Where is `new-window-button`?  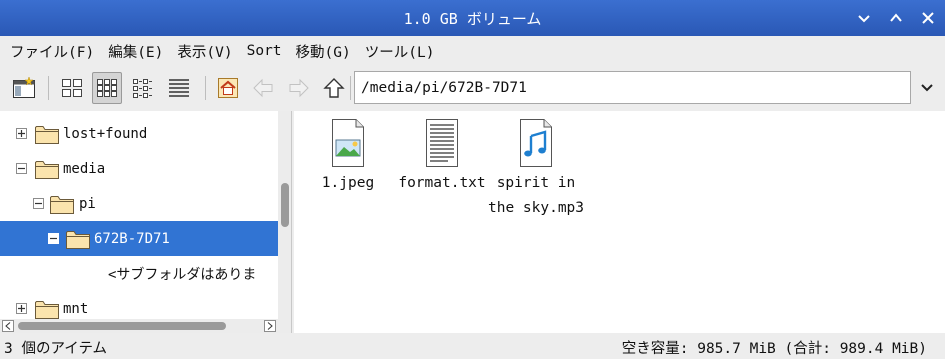
new-window-button is located at coordinates (24, 88).